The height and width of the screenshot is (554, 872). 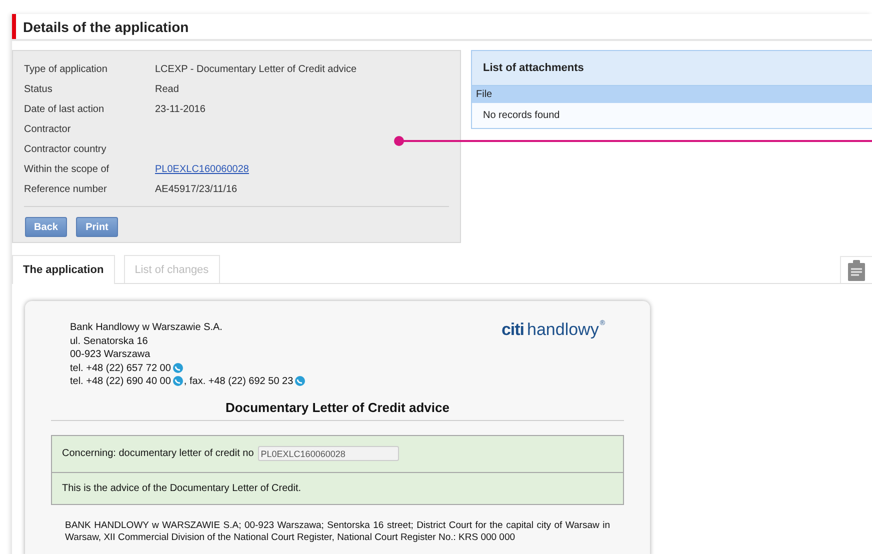 What do you see at coordinates (109, 341) in the screenshot?
I see `address-text: ul. Senatorska 16` at bounding box center [109, 341].